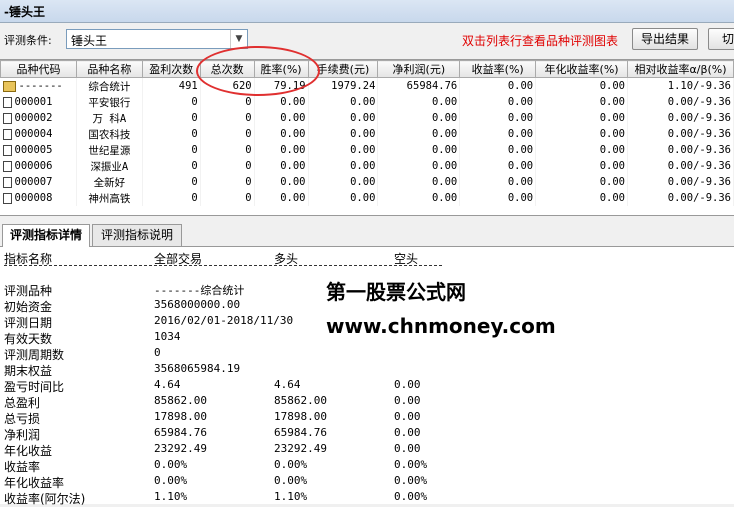 The height and width of the screenshot is (507, 734). What do you see at coordinates (33, 102) in the screenshot?
I see `cell-code-text: 000001` at bounding box center [33, 102].